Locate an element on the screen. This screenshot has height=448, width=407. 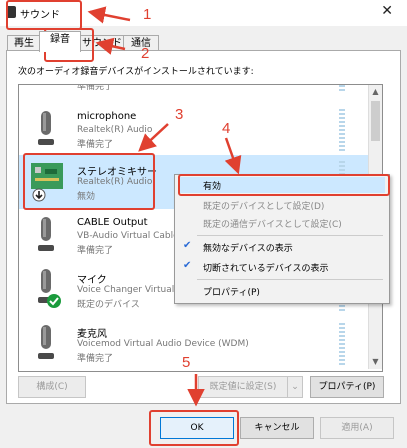
annotation-label-5: 5 is located at coordinates (186, 362).